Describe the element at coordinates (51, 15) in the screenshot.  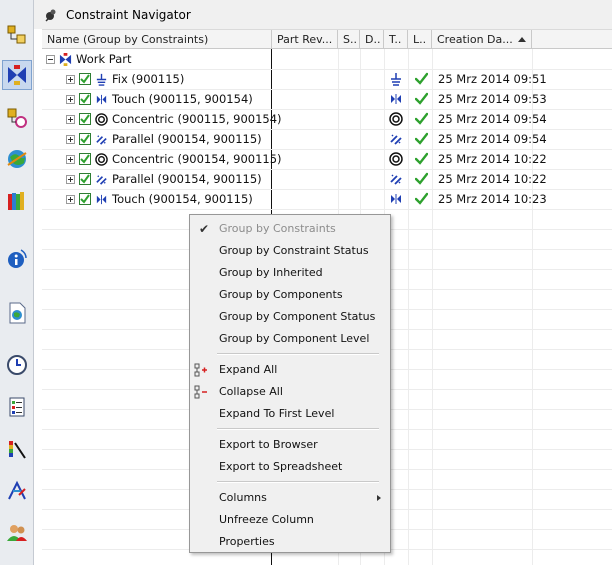
I see `pin-icon` at that location.